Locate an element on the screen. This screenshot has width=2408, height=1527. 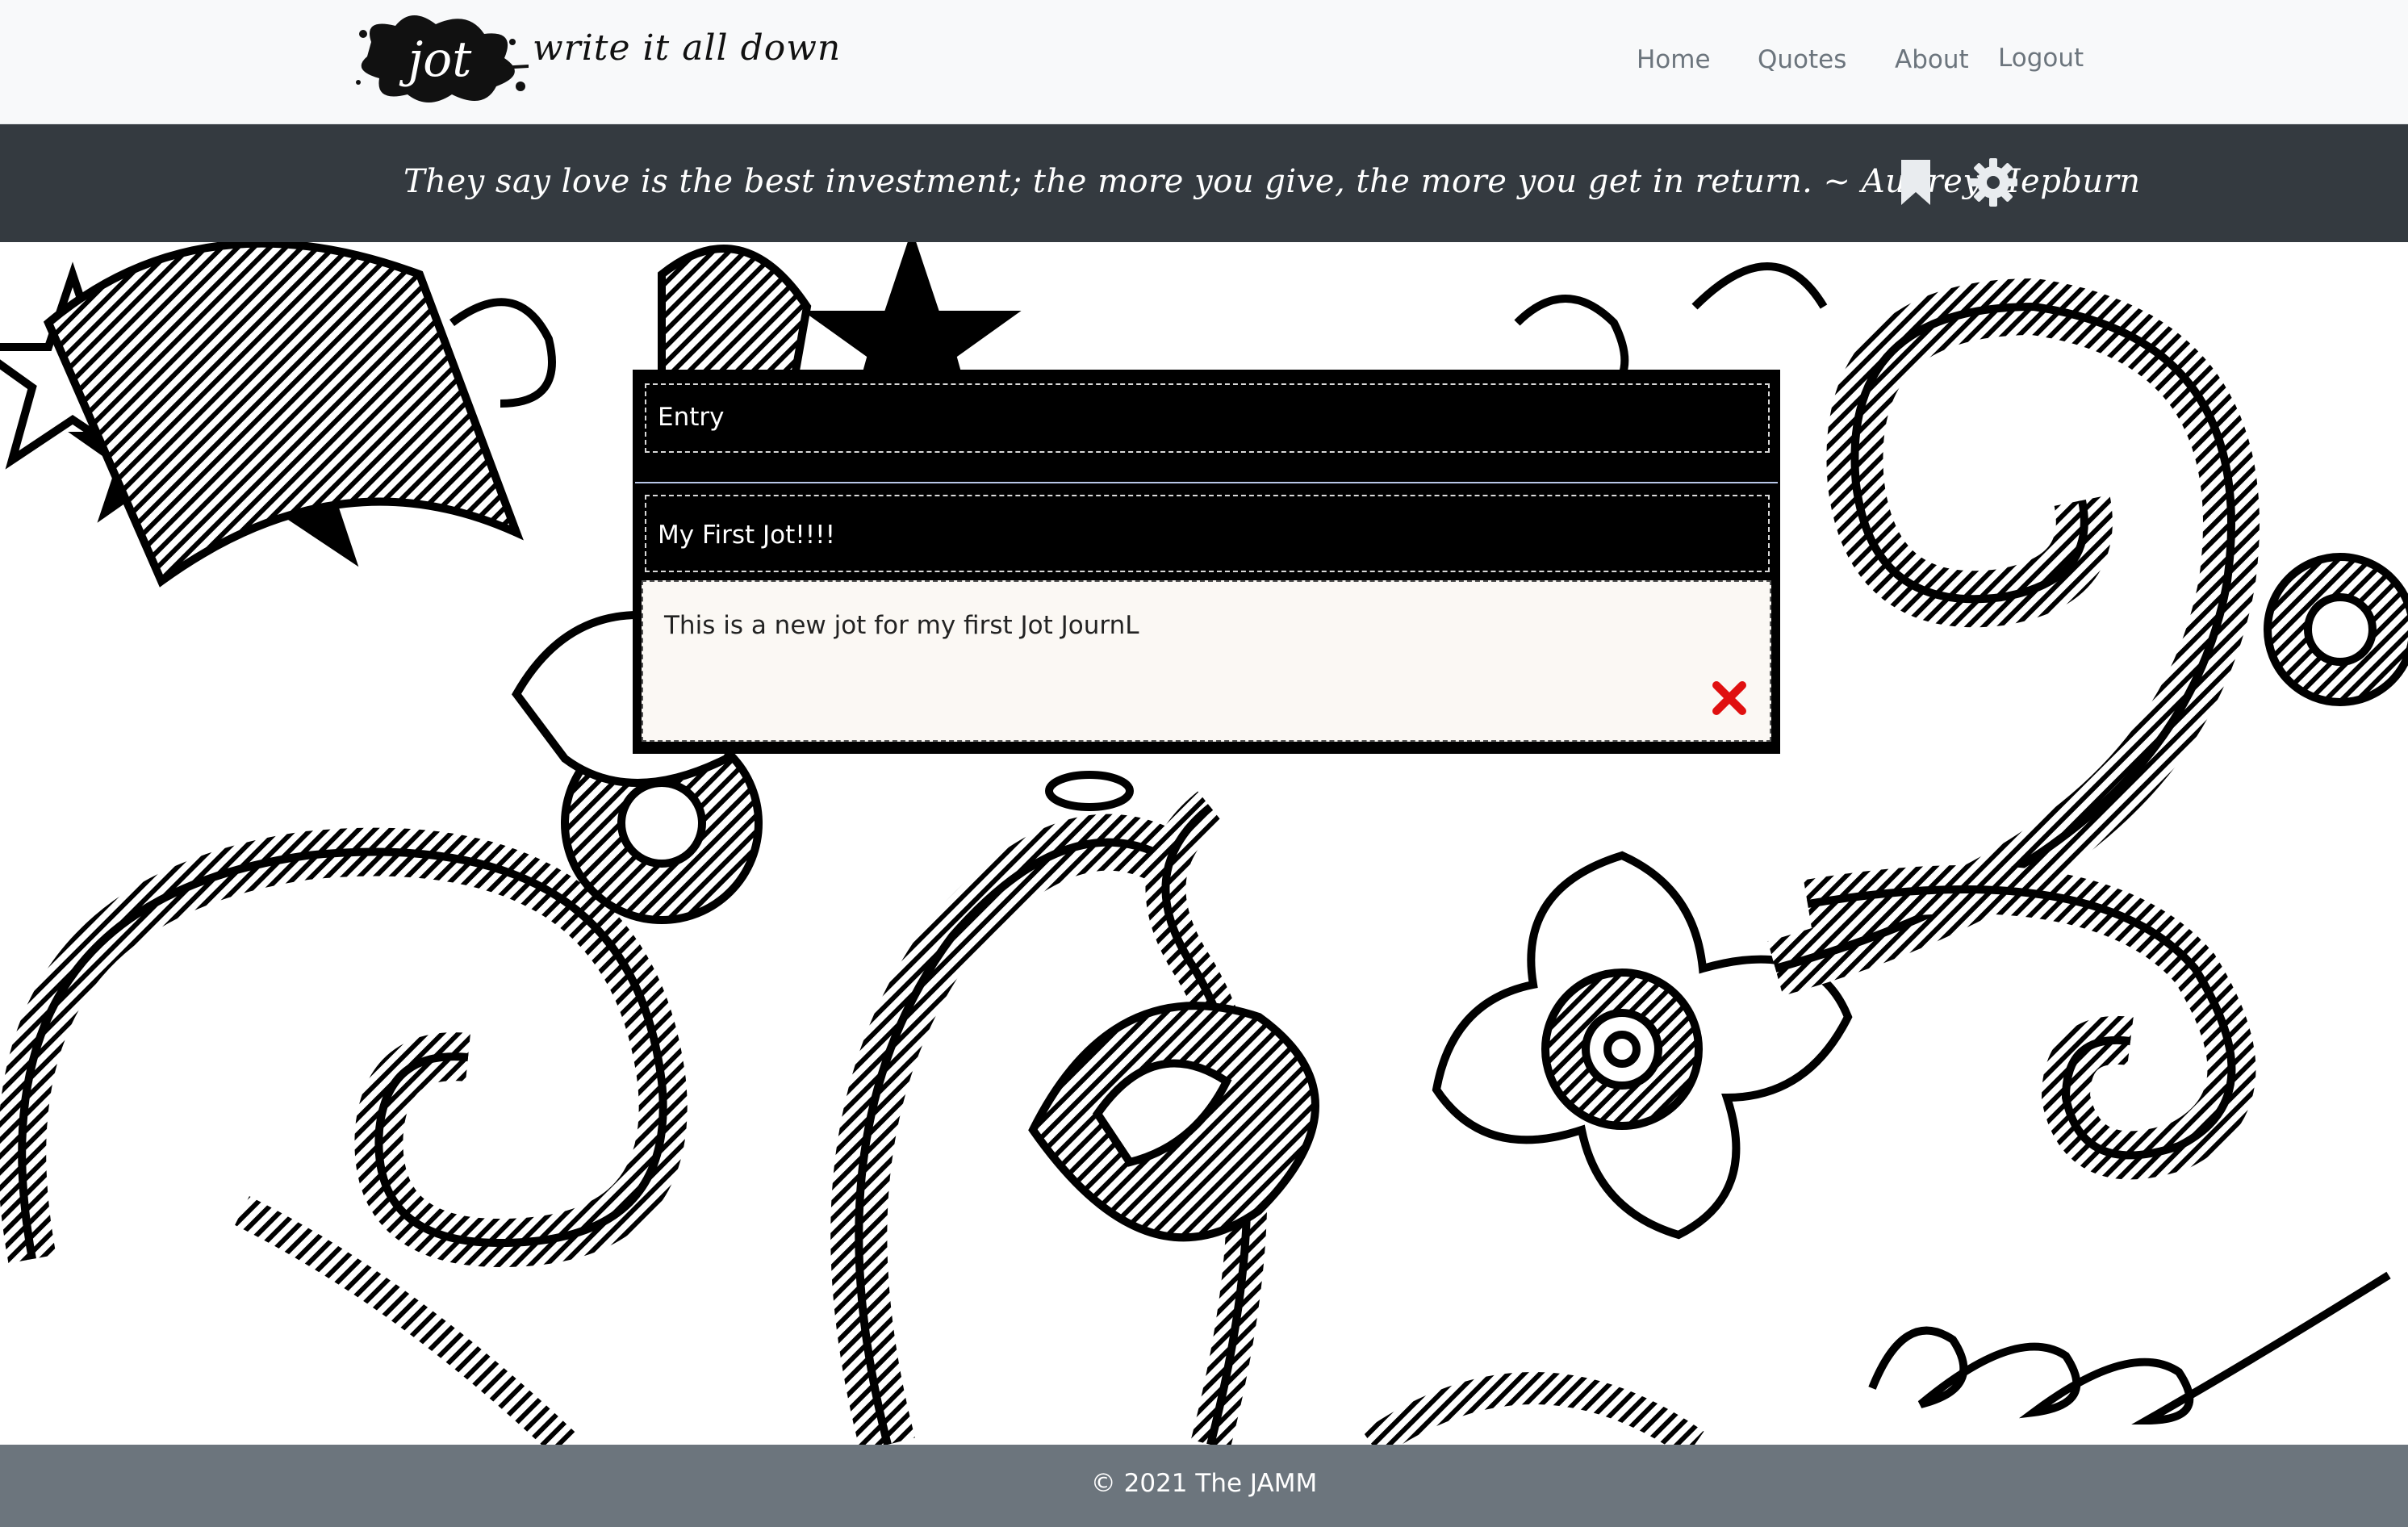
footer: © 2021 The JAMM is located at coordinates (1204, 1486).